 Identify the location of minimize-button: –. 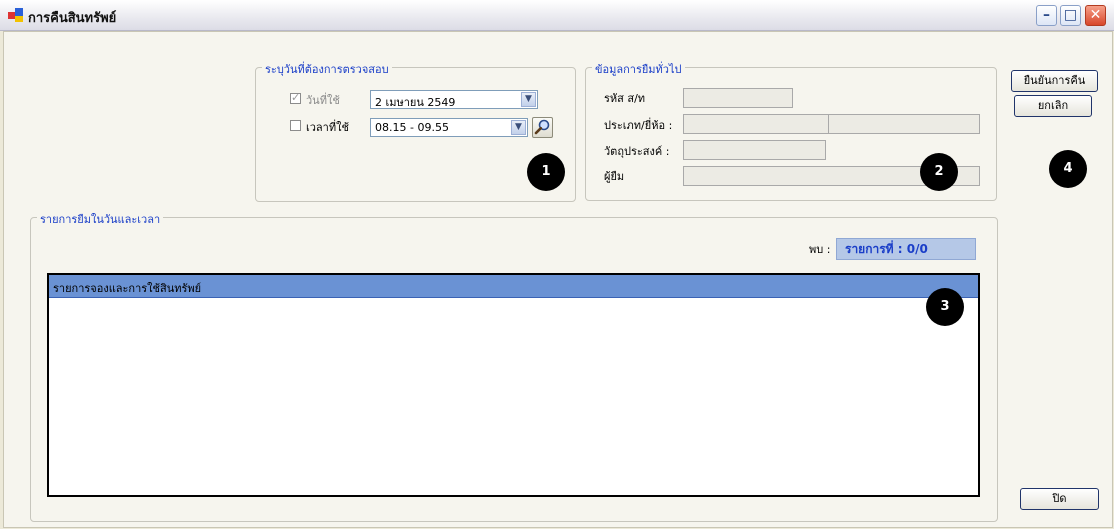
(1046, 15).